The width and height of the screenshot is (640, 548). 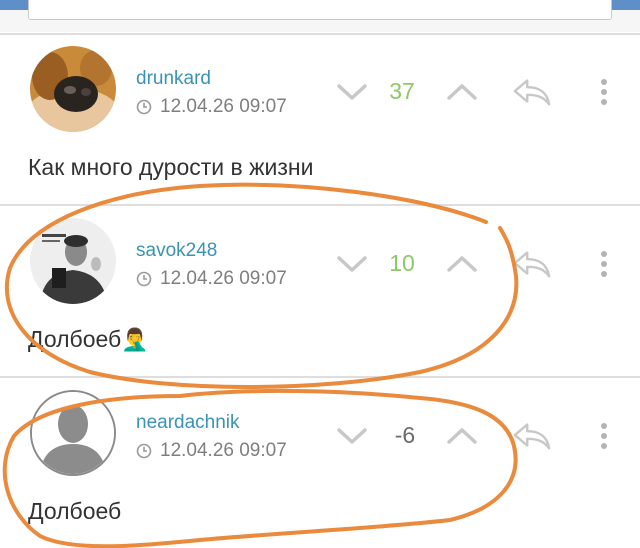 I want to click on comment-text-body: Долбоеб, so click(x=75, y=339).